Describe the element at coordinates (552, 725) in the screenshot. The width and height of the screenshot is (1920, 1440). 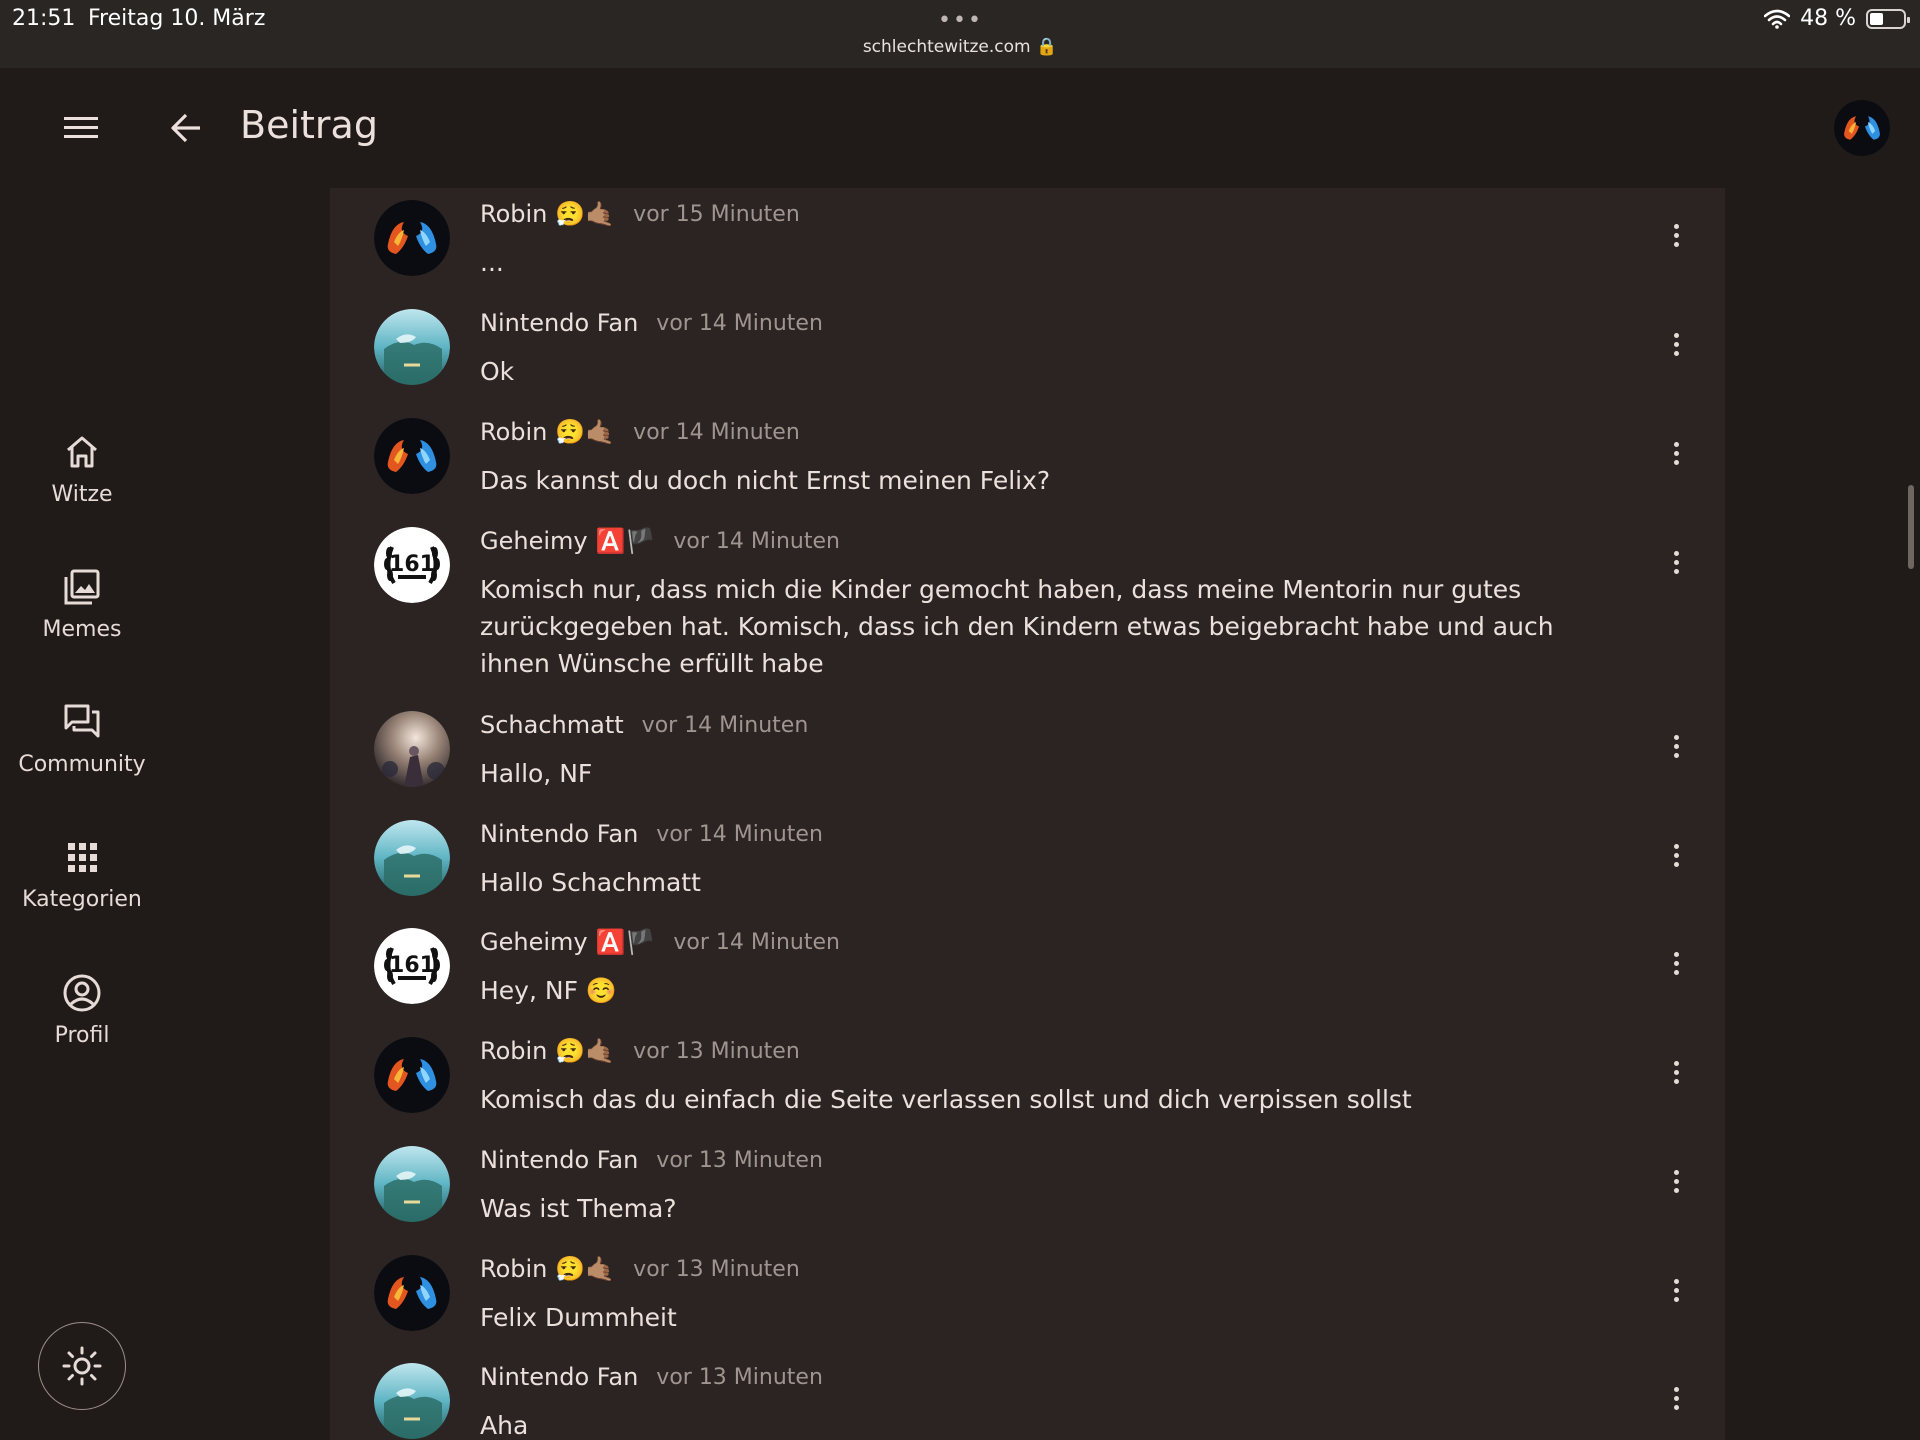
I see `comment-author: Schachmatt` at that location.